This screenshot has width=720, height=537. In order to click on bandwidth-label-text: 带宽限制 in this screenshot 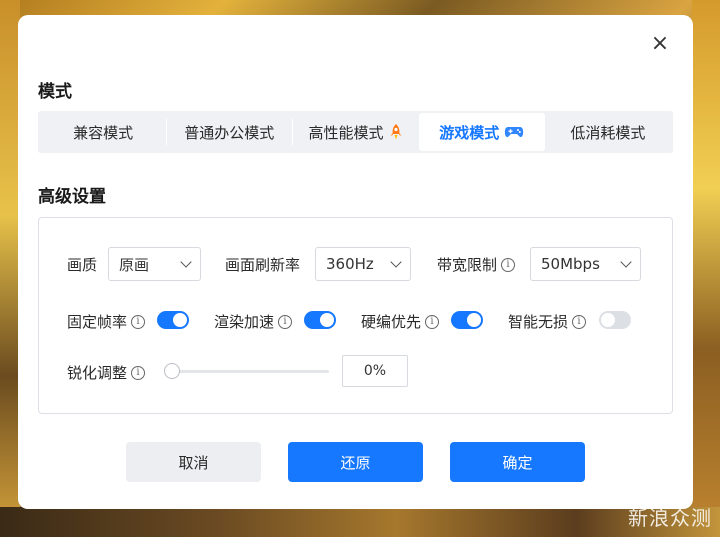, I will do `click(467, 265)`.